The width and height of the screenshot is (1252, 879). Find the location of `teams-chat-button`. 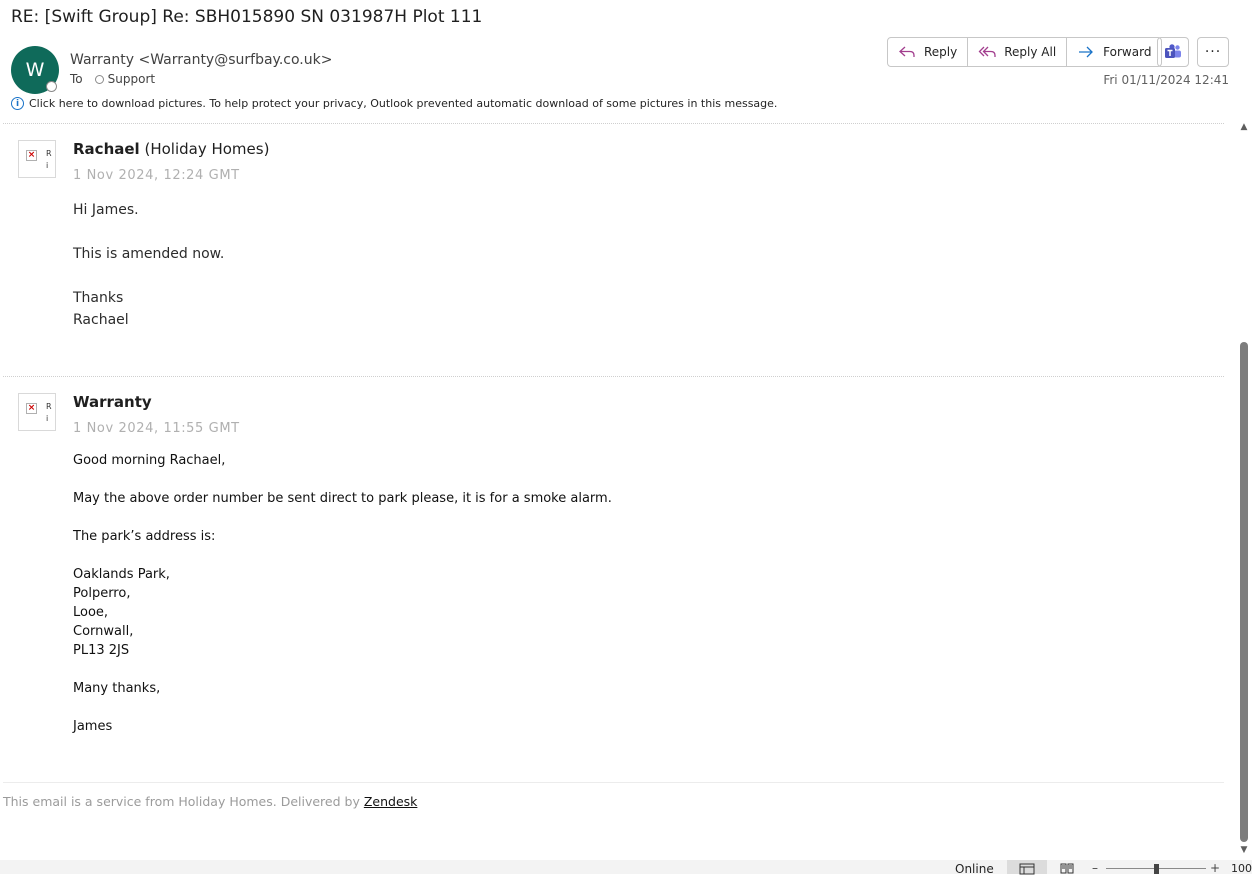

teams-chat-button is located at coordinates (1173, 52).